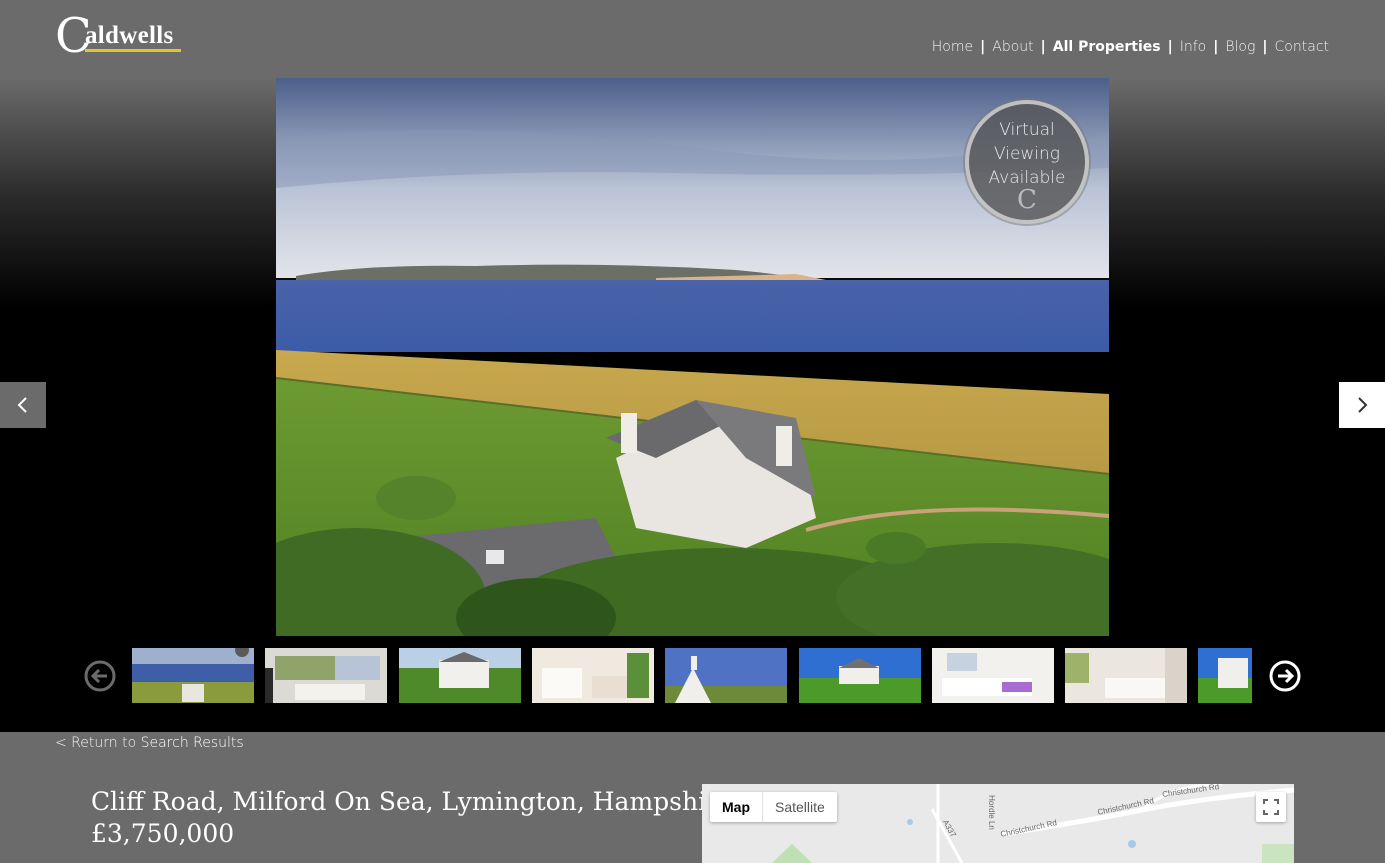  I want to click on nav-info: Info, so click(1193, 47).